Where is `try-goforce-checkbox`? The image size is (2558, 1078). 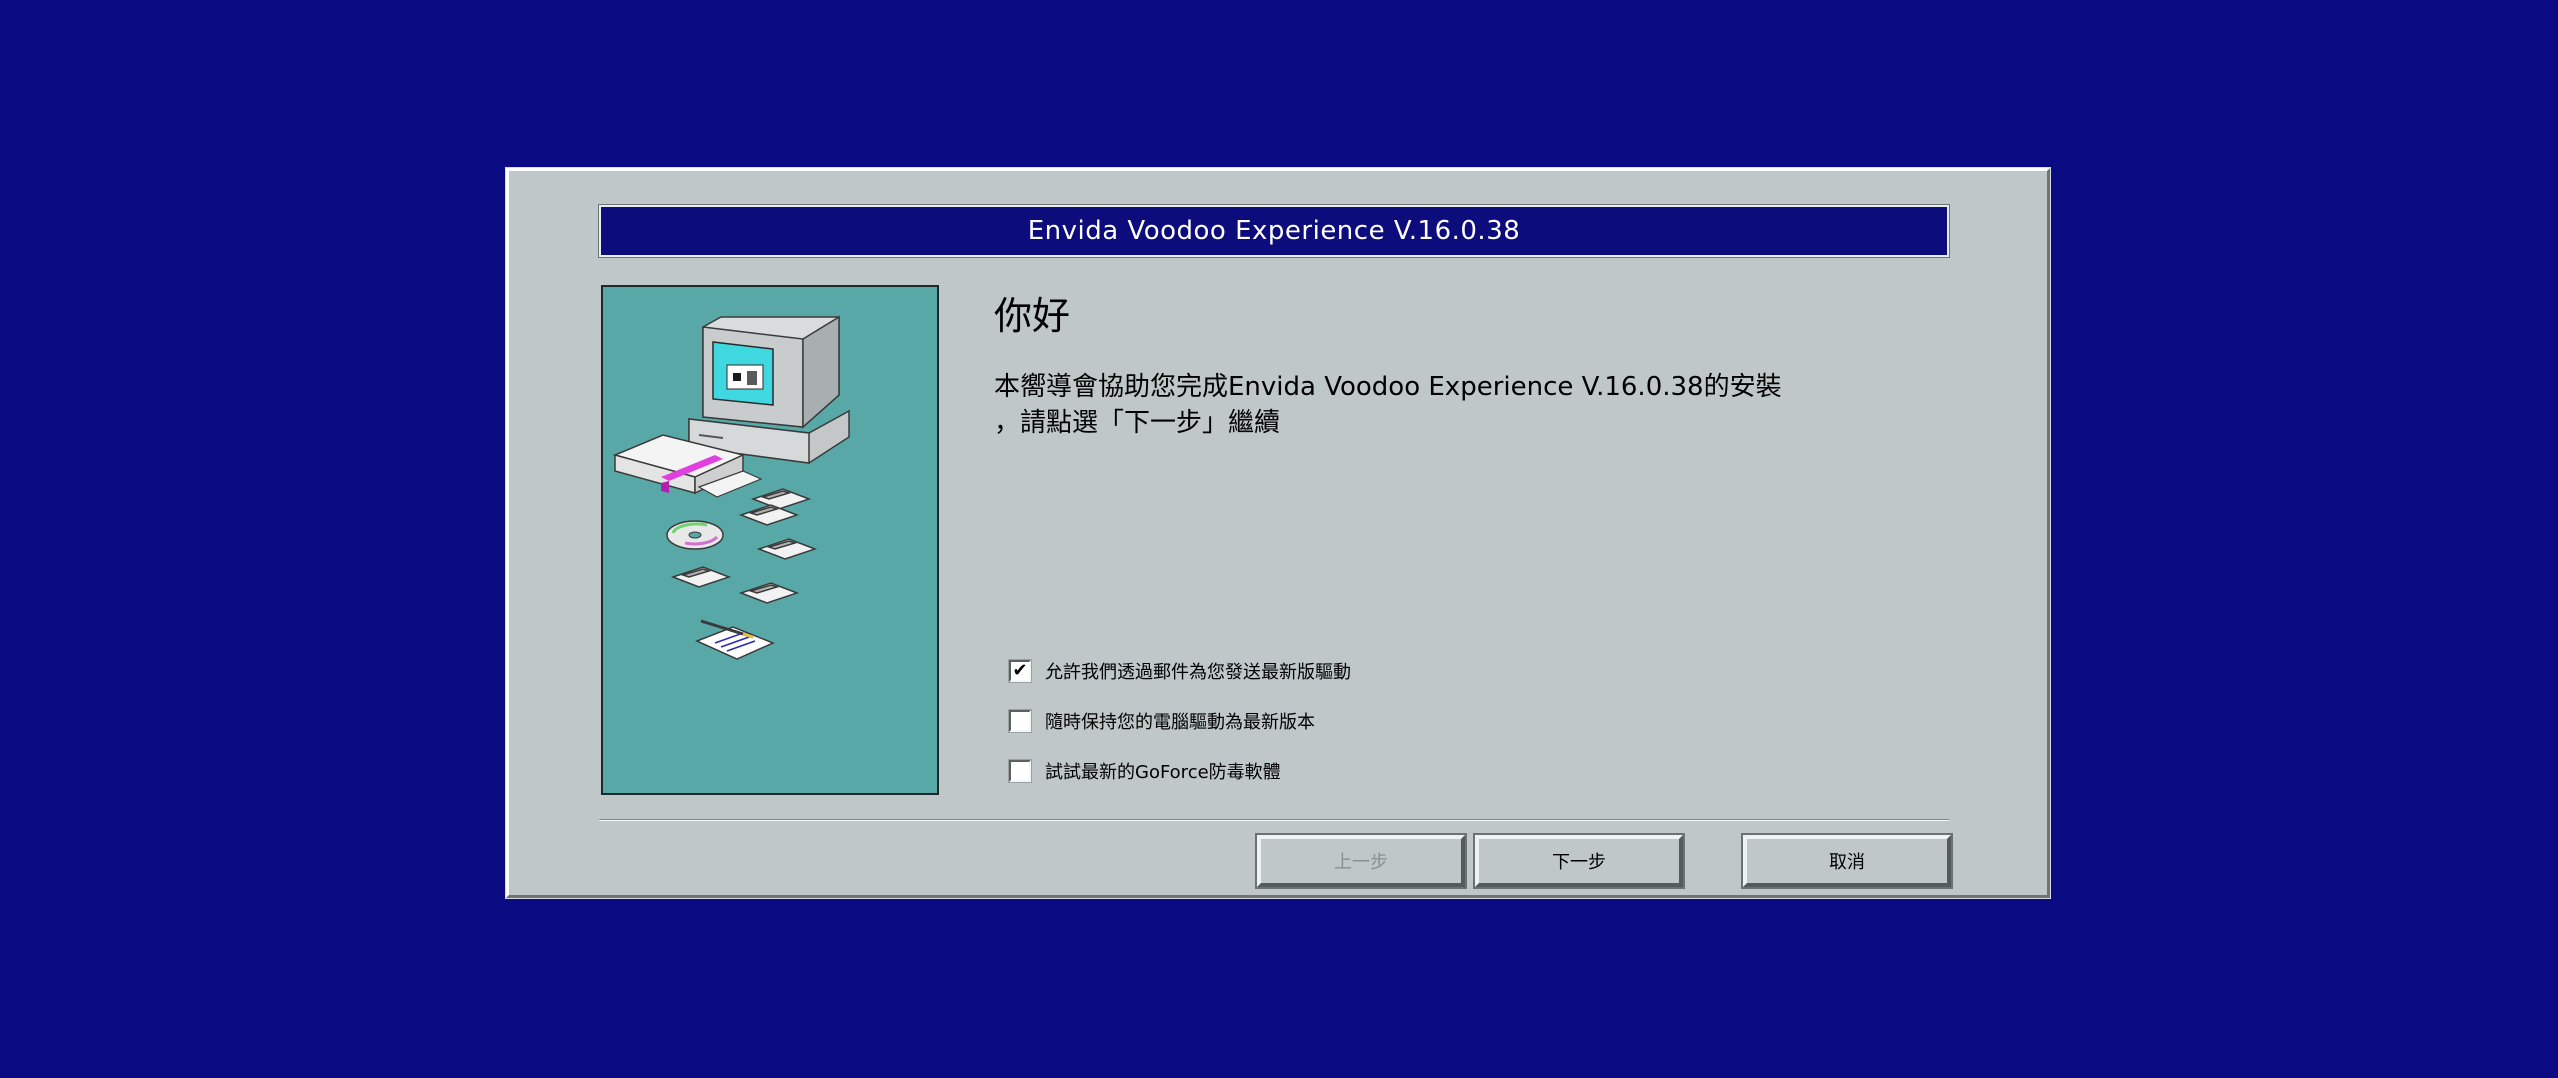 try-goforce-checkbox is located at coordinates (1020, 771).